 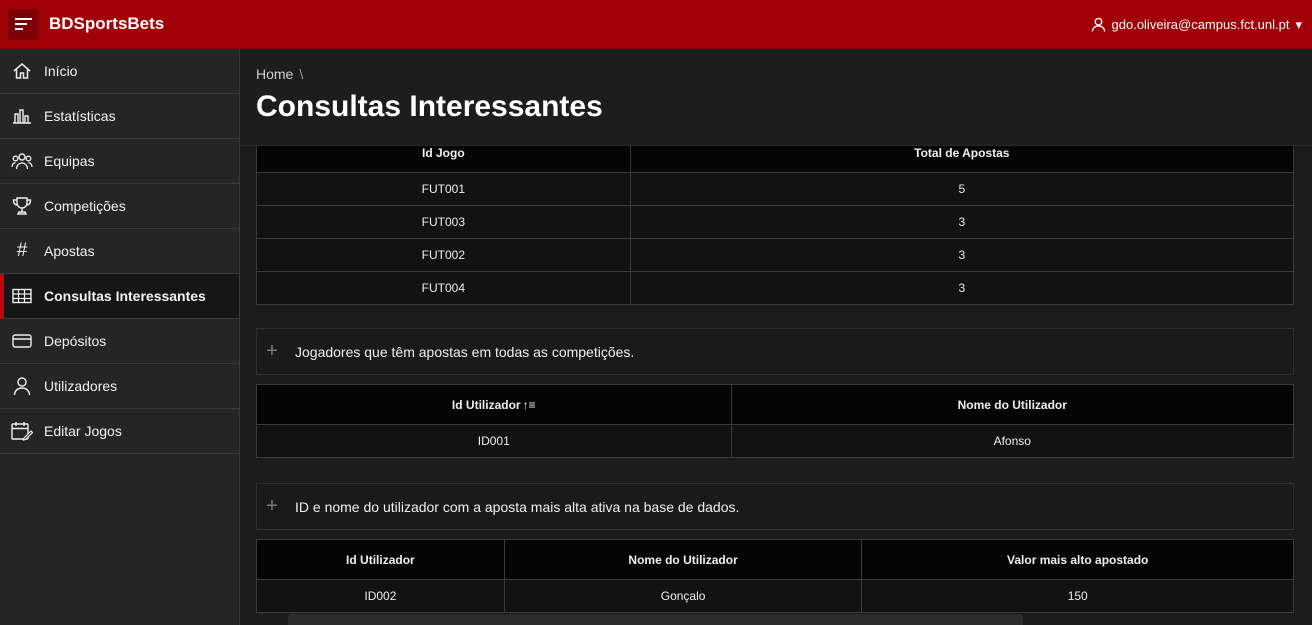 I want to click on sidebar-item-label: Utilizadores, so click(x=81, y=386).